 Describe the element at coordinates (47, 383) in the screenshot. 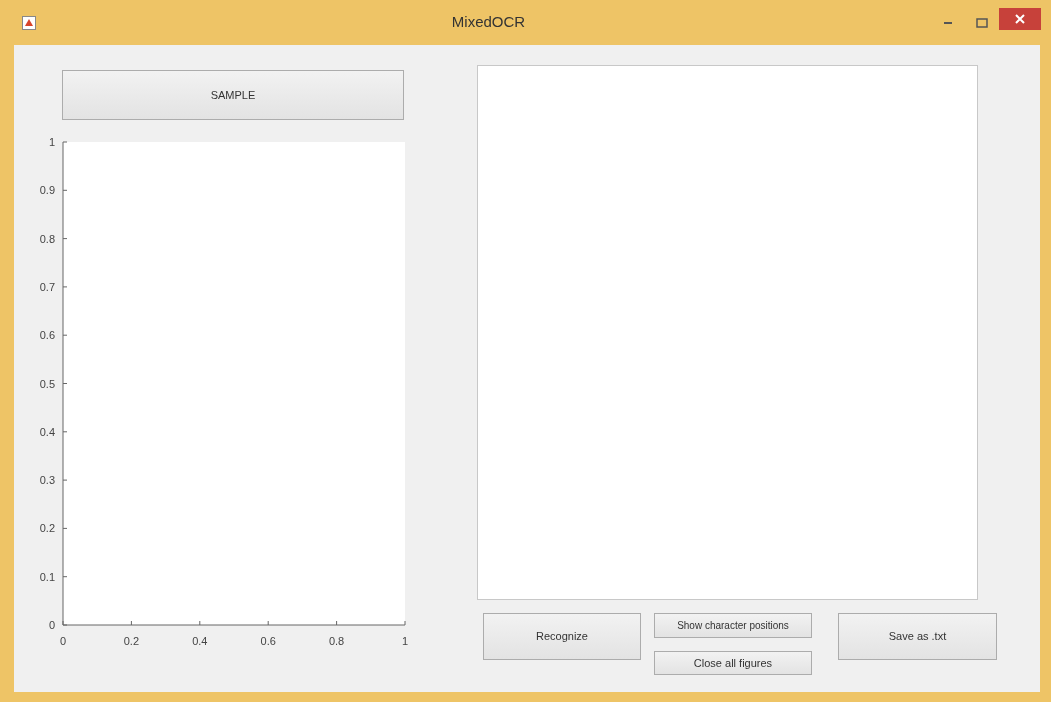

I see `tick-label: 0.5` at that location.